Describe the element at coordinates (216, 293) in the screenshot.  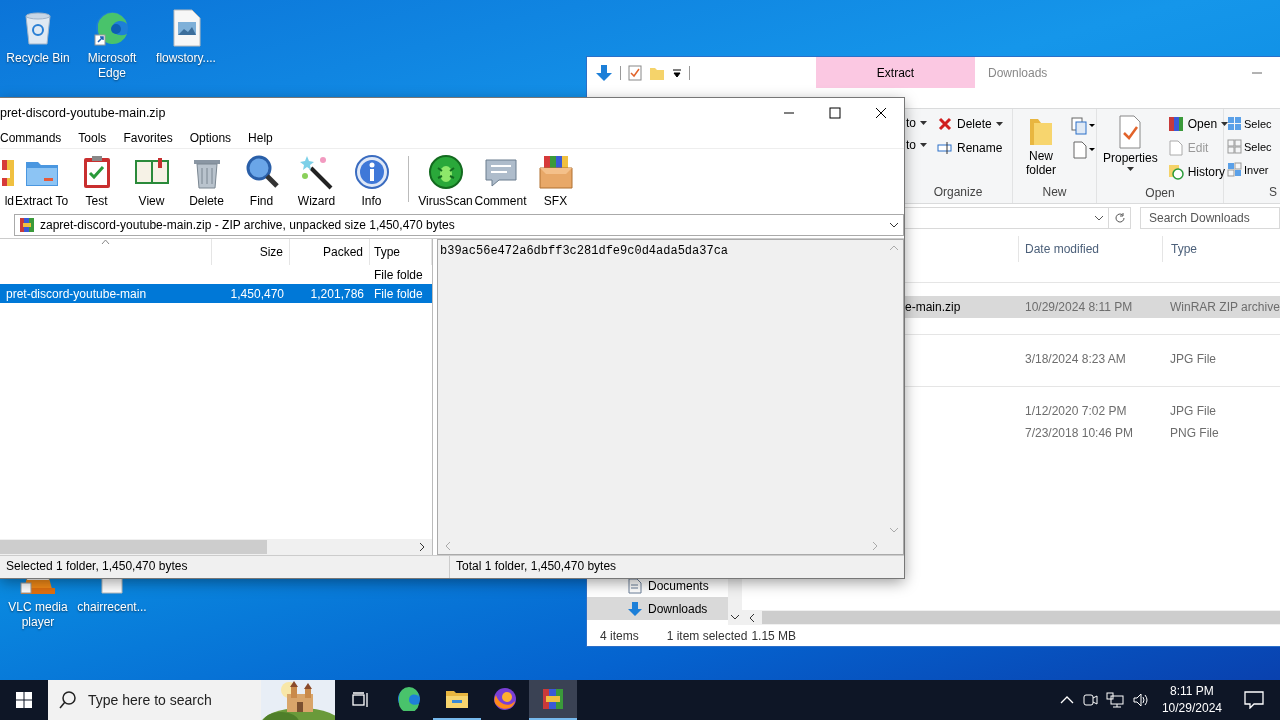
I see `file-row: pret-discord-youtube-main 1,450,470 1,201,786 File folde` at that location.